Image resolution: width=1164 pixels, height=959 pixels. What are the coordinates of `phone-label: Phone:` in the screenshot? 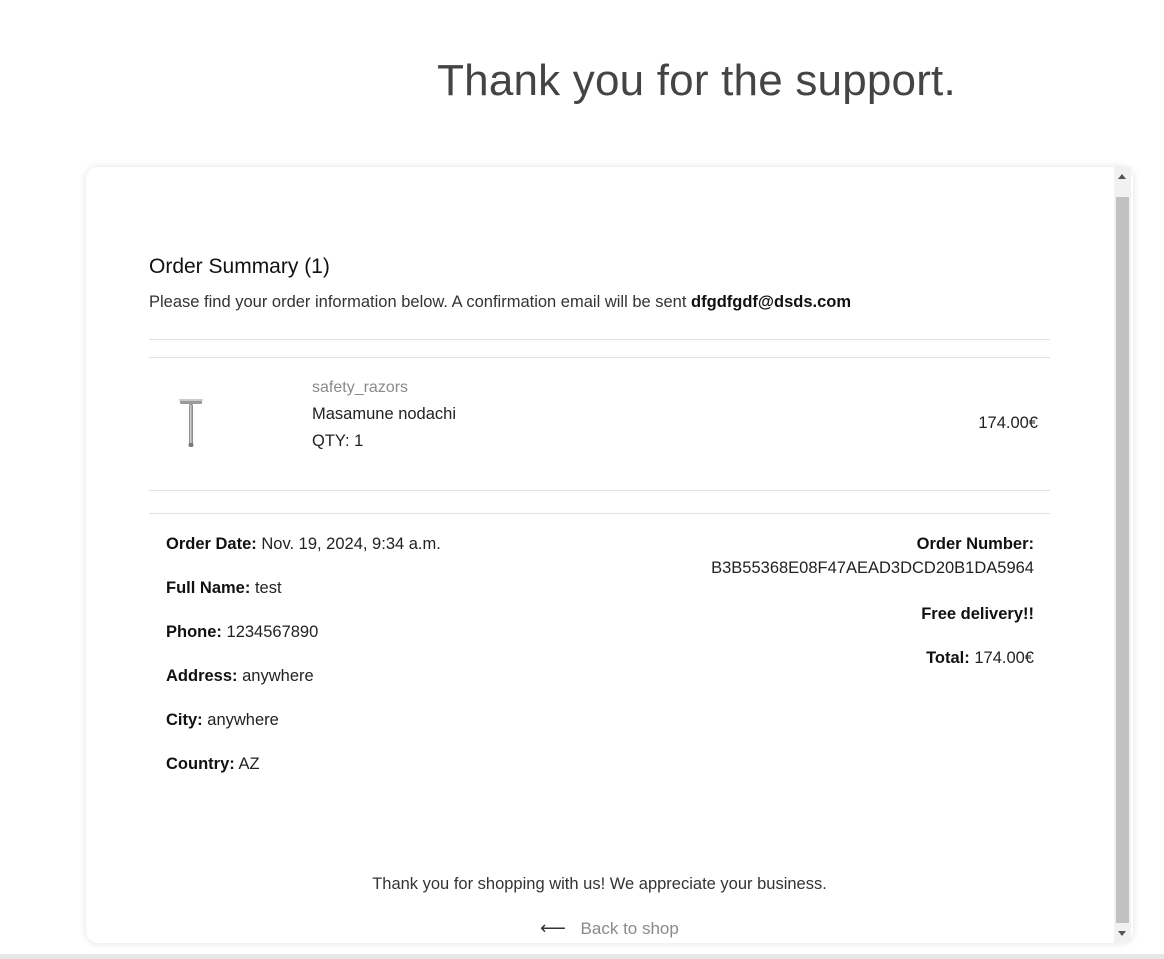 It's located at (194, 632).